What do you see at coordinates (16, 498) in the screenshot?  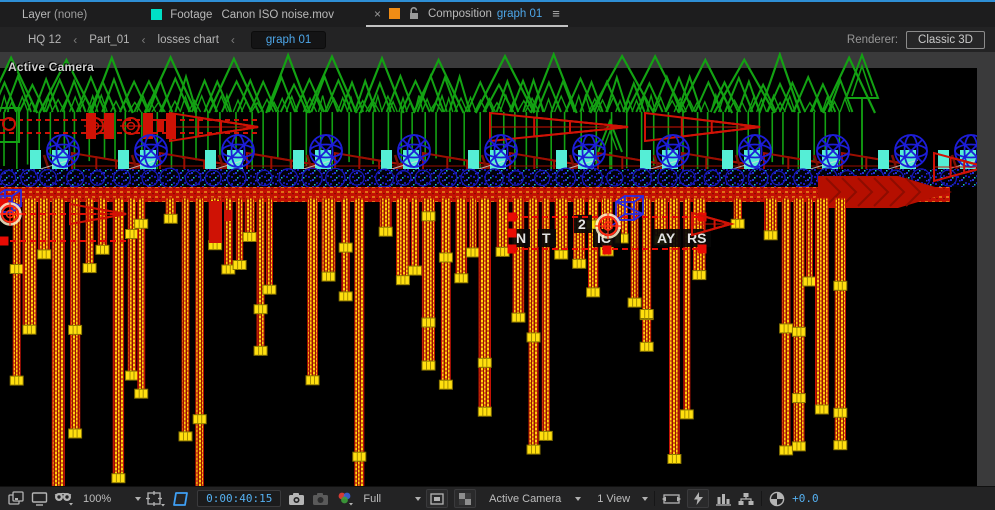 I see `always-preview-view-icon` at bounding box center [16, 498].